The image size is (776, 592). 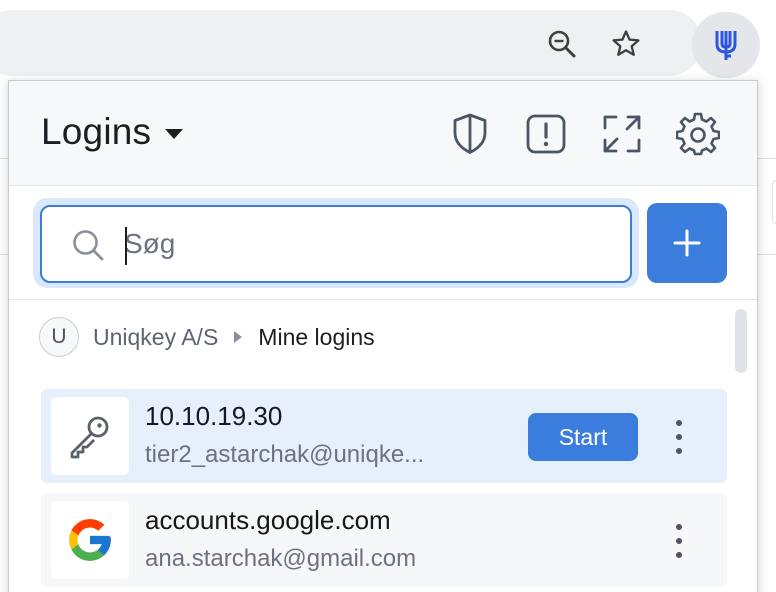 What do you see at coordinates (316, 336) in the screenshot?
I see `breadcrumb-current: Mine logins` at bounding box center [316, 336].